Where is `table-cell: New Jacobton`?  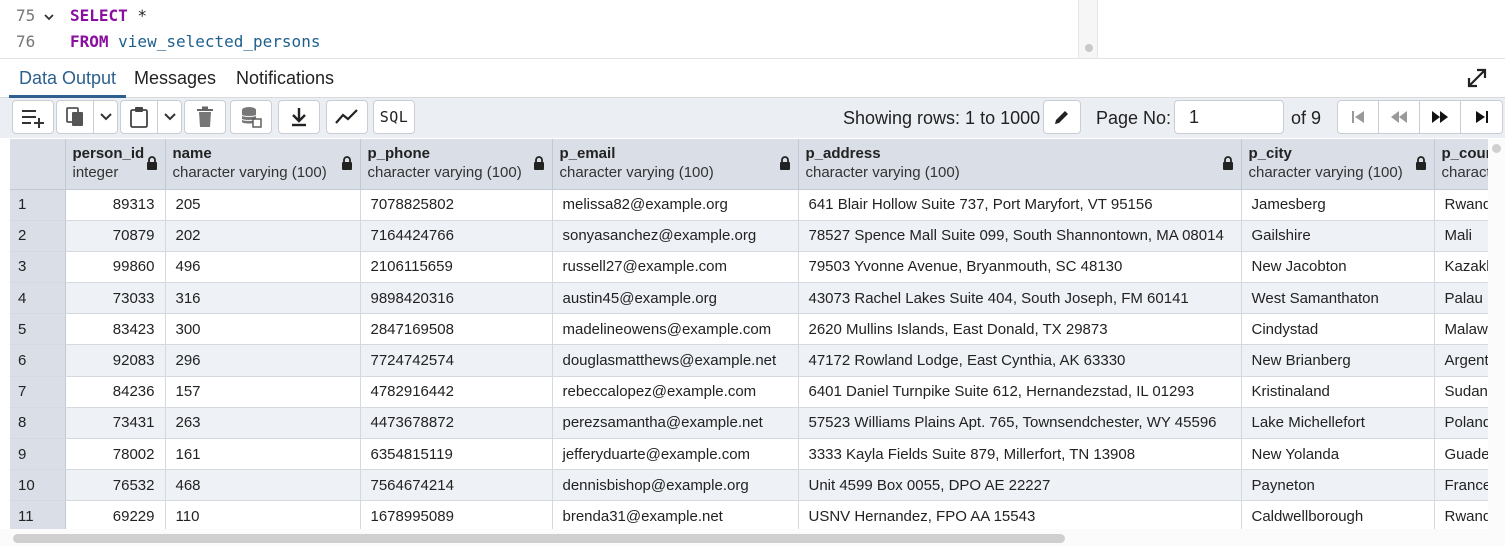 table-cell: New Jacobton is located at coordinates (1338, 267).